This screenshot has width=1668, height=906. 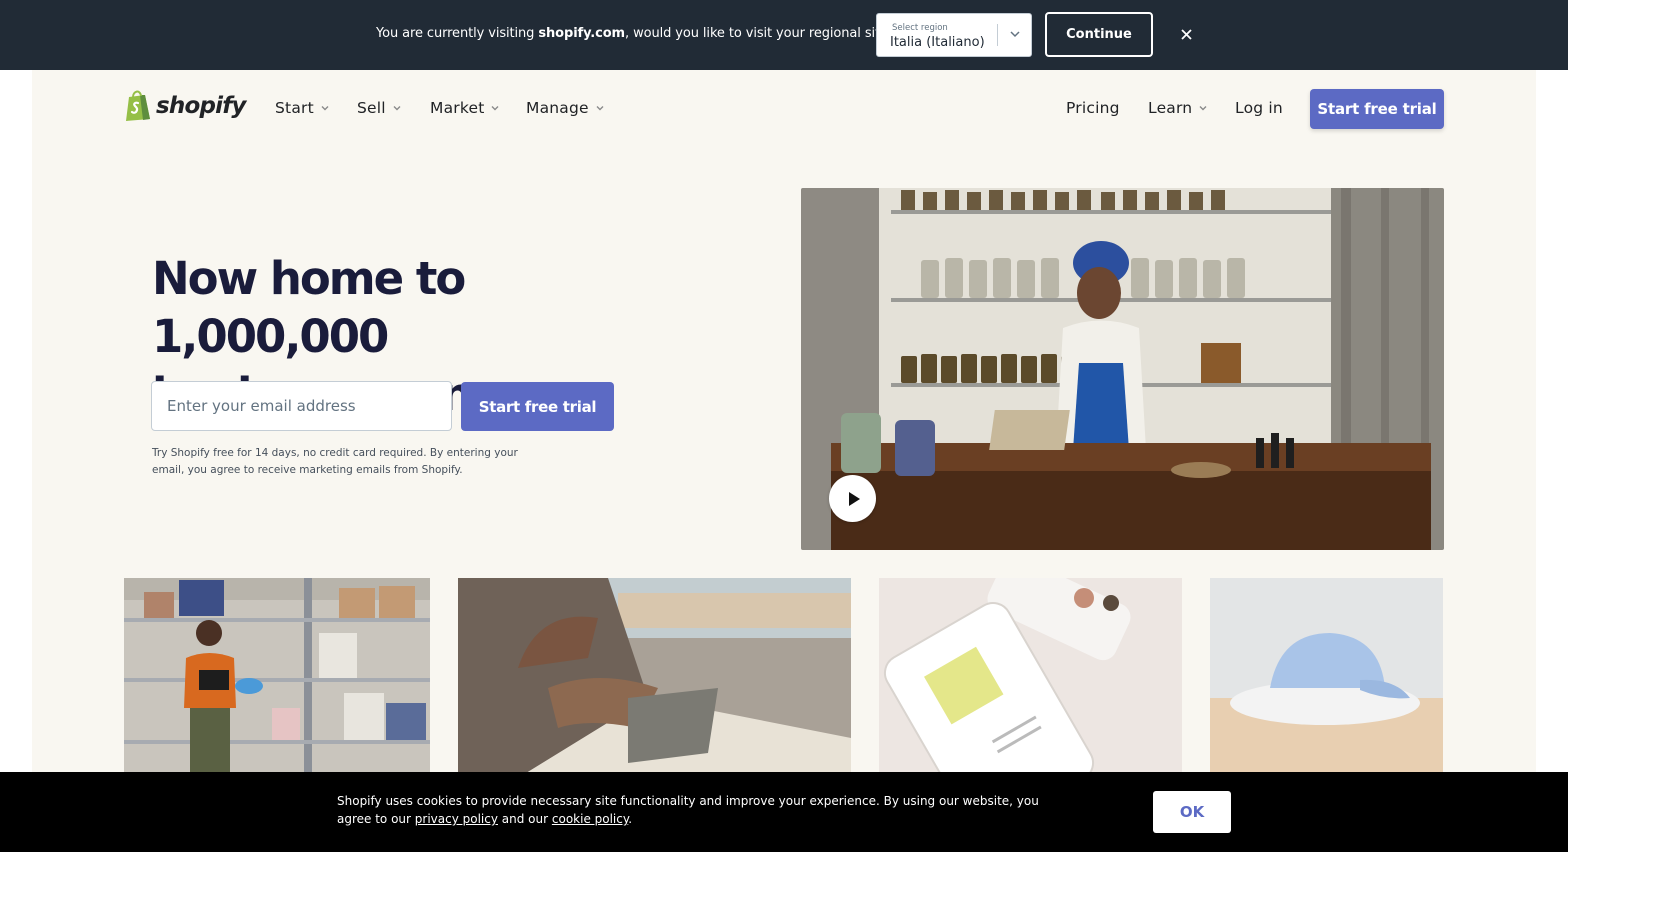 I want to click on region-select-divider, so click(x=997, y=35).